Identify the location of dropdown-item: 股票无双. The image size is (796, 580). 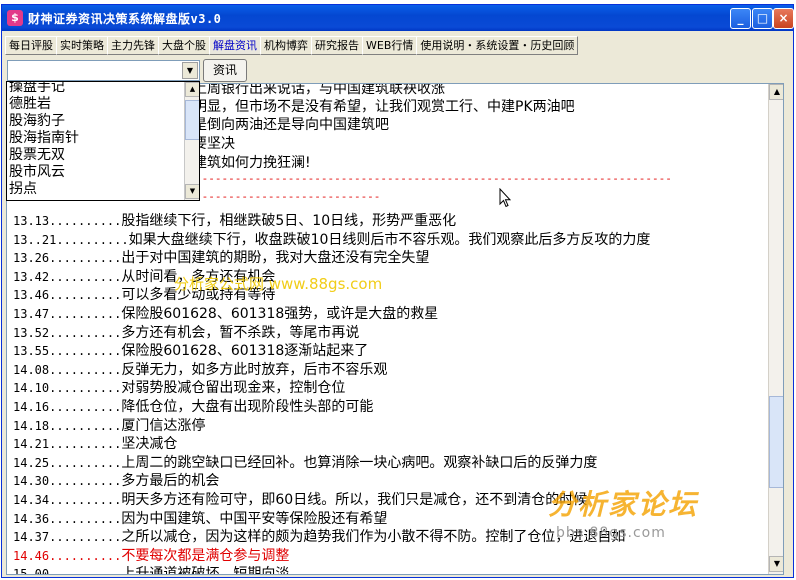
(37, 155).